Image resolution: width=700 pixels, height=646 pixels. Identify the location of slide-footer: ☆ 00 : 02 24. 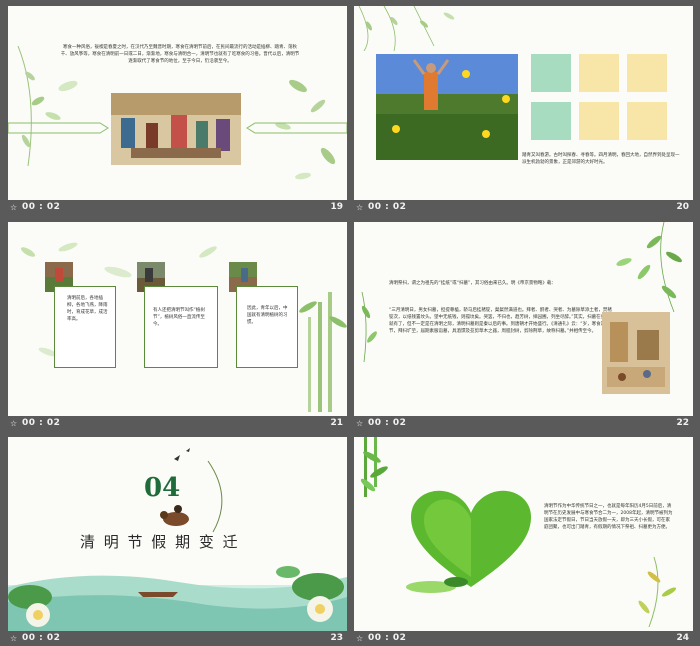
(523, 639).